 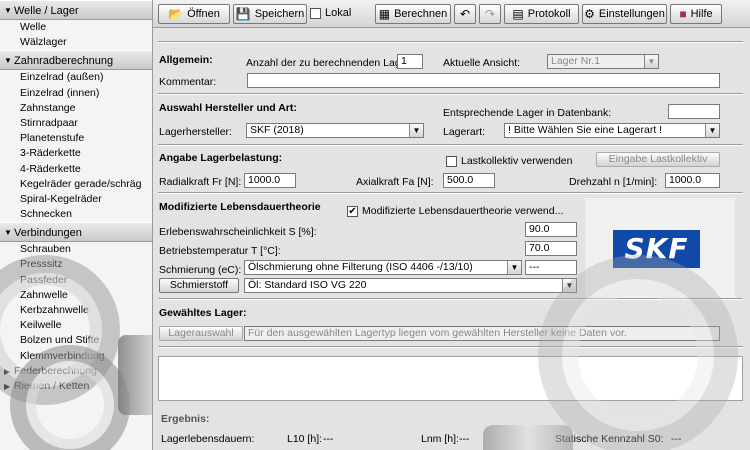 What do you see at coordinates (76, 199) in the screenshot?
I see `sidebar-item-spiral-kegelraeder: Spiral-Kegelräder` at bounding box center [76, 199].